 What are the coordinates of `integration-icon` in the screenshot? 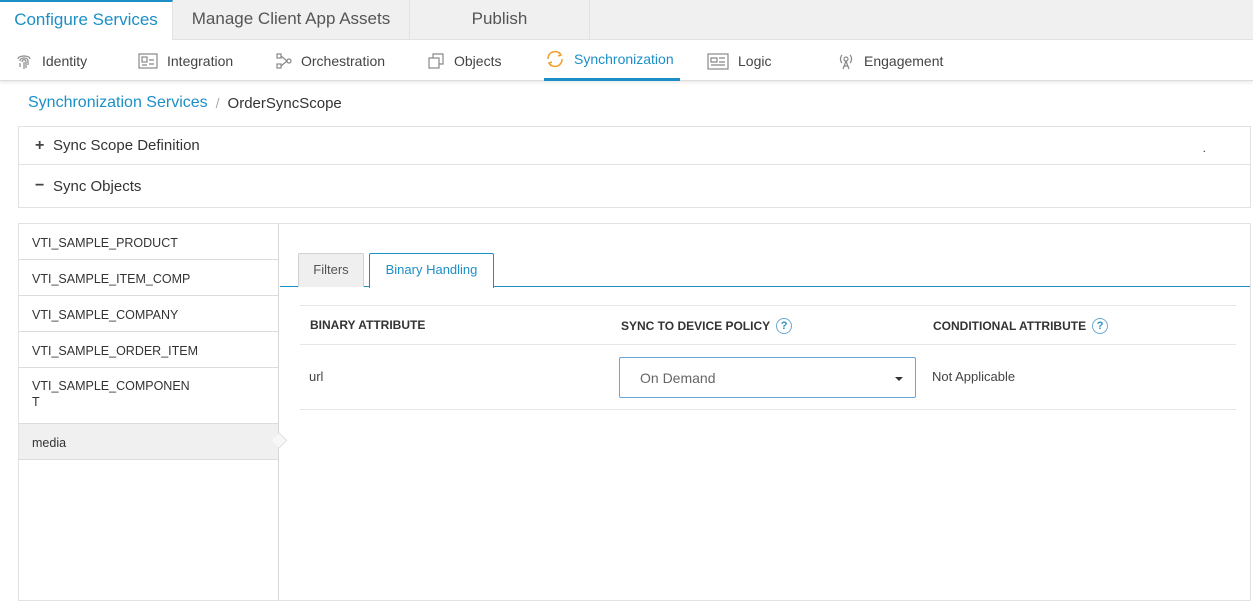 It's located at (148, 60).